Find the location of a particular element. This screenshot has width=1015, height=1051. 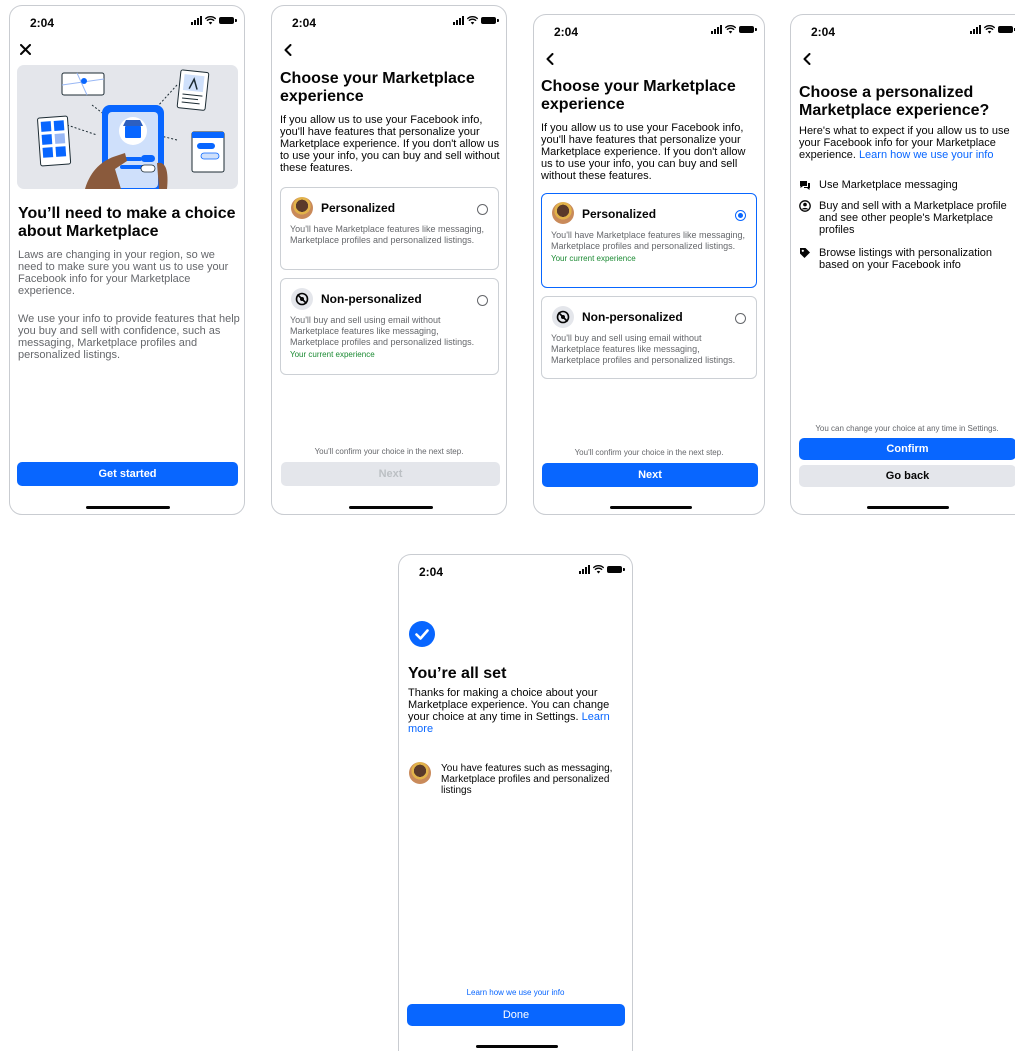

marketplace-illustration is located at coordinates (127, 127).